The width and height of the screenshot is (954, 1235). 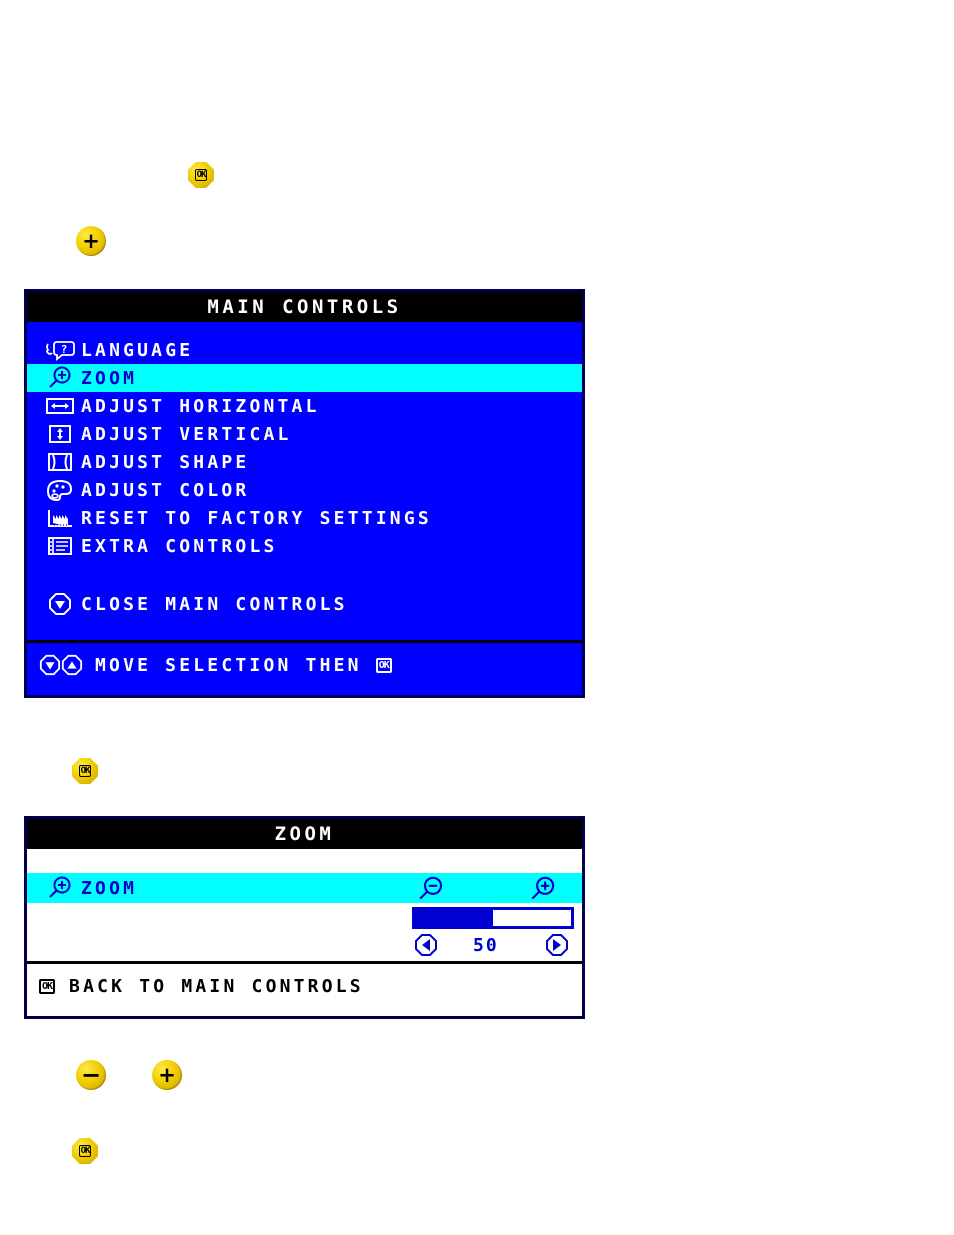 What do you see at coordinates (304, 888) in the screenshot?
I see `zoom-setting-row: ZOOM` at bounding box center [304, 888].